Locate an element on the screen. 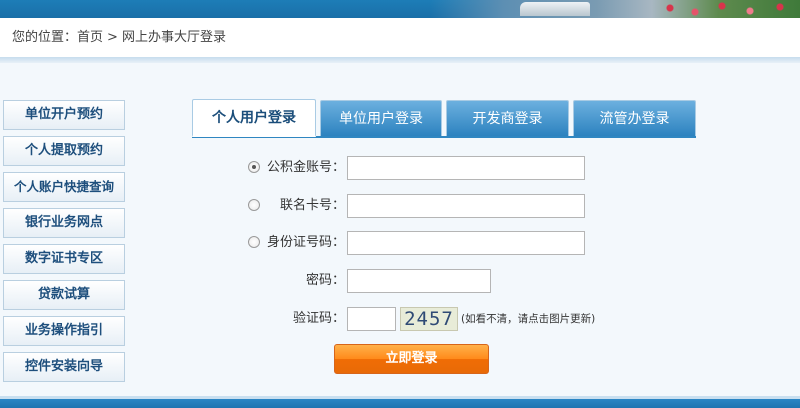 This screenshot has height=408, width=800. radio-provident-fund-account is located at coordinates (254, 167).